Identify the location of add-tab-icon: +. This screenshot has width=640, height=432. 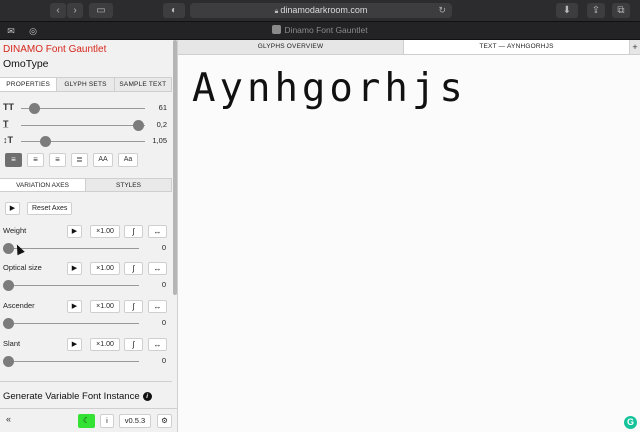
(635, 47).